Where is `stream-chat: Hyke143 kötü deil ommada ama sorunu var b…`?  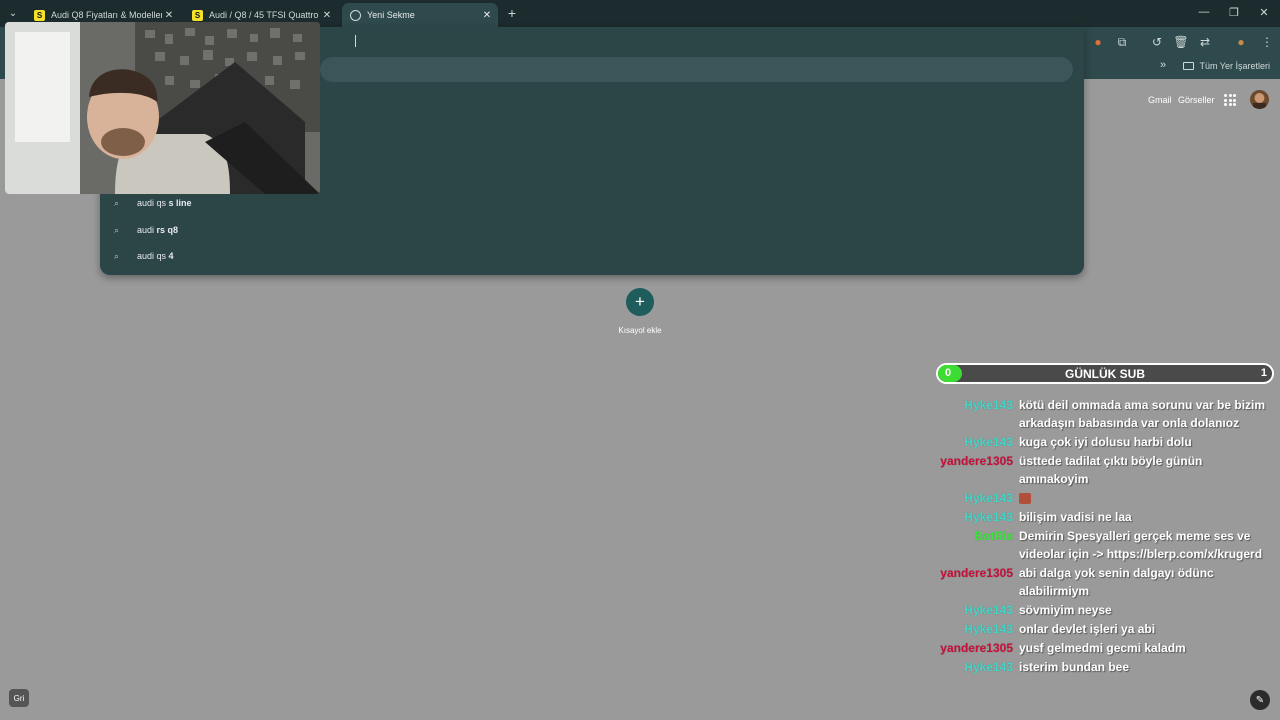 stream-chat: Hyke143 kötü deil ommada ama sorunu var b… is located at coordinates (1100, 536).